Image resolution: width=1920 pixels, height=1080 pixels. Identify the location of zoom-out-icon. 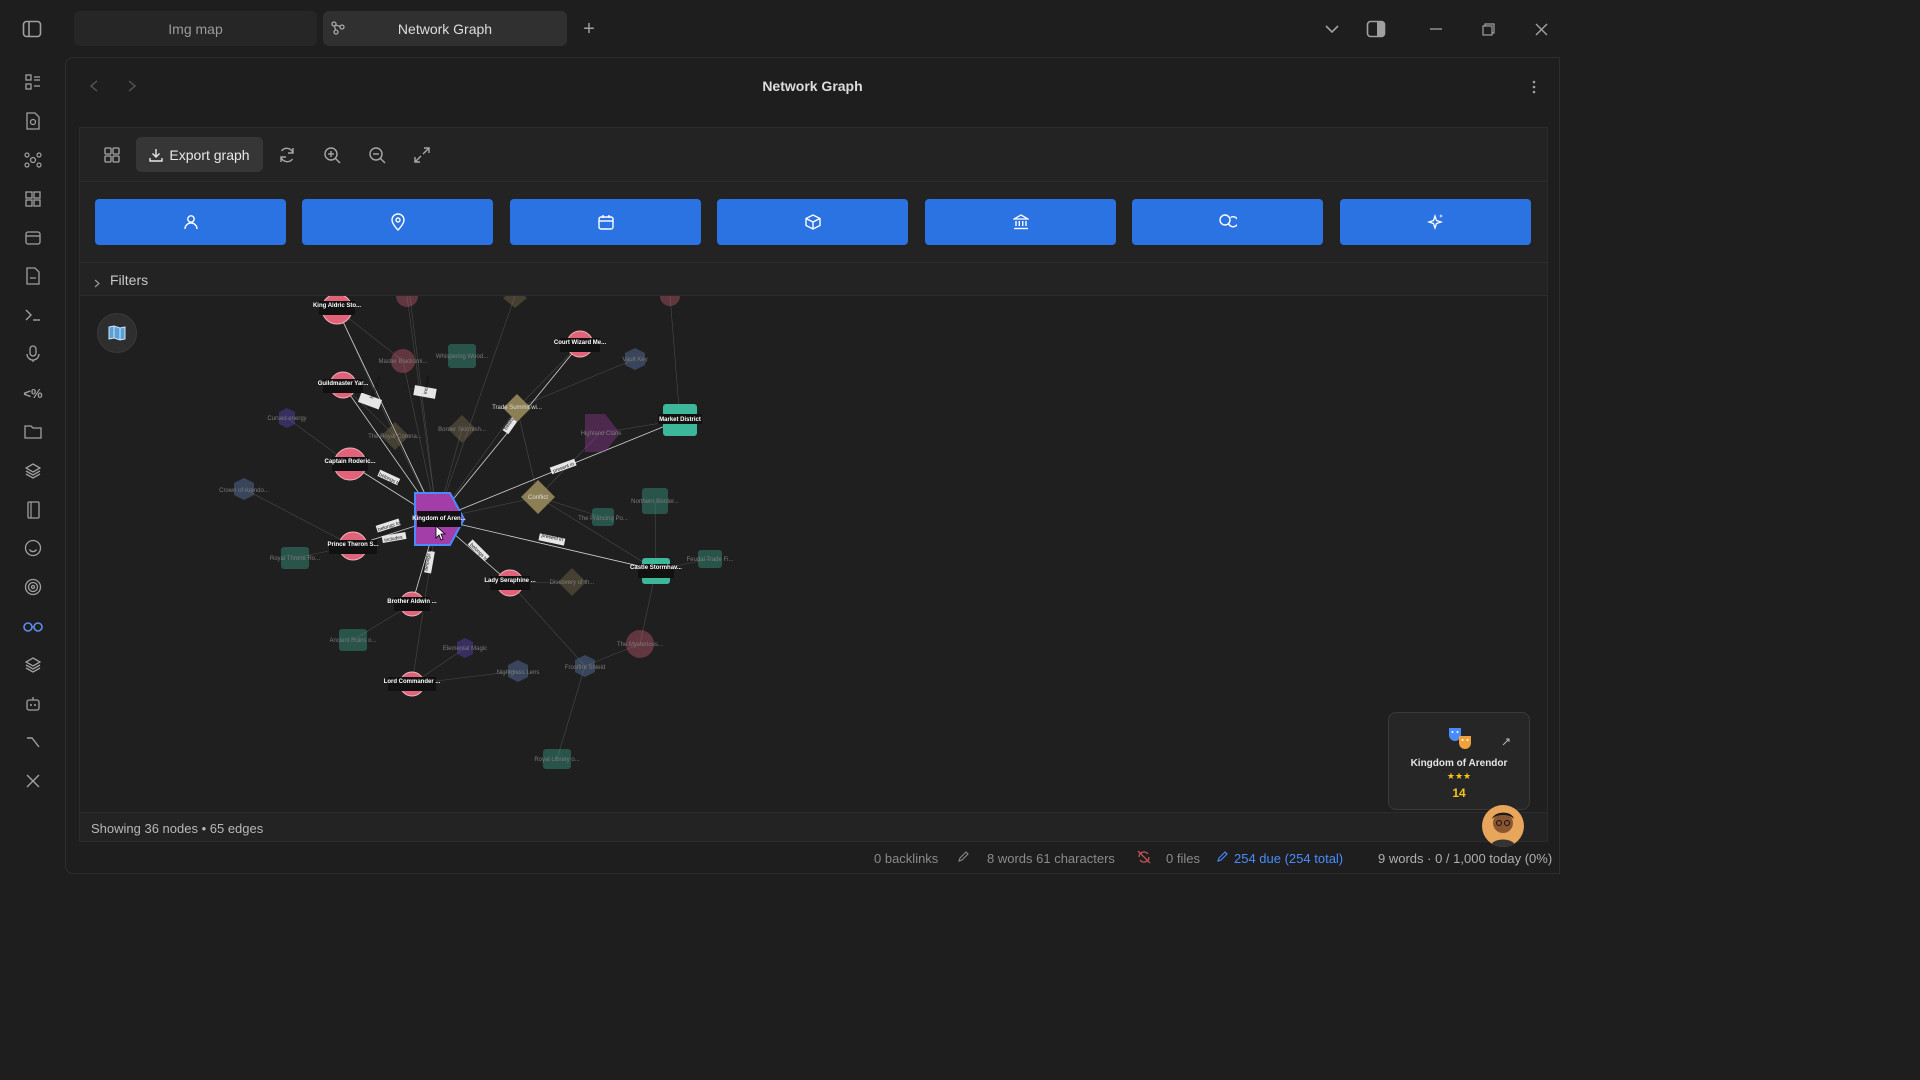
(377, 154).